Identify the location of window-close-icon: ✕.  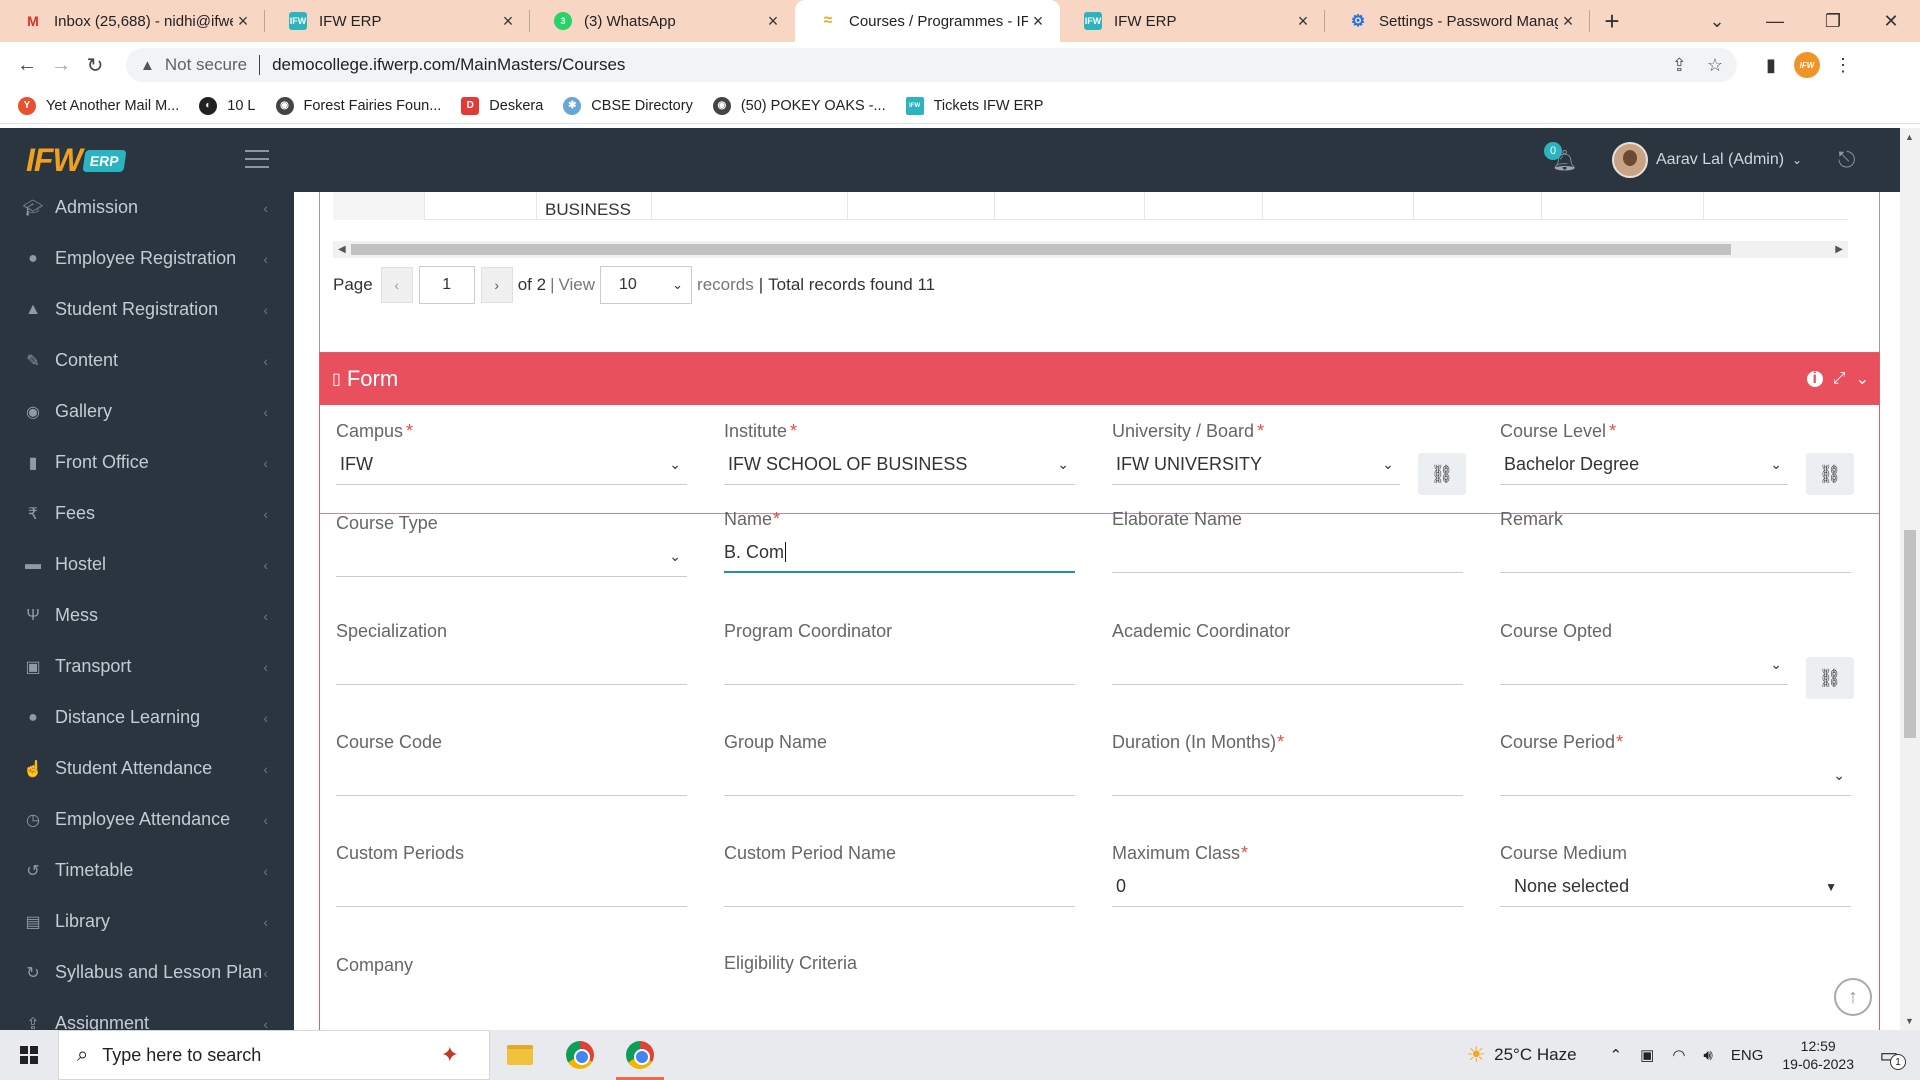
(1891, 21).